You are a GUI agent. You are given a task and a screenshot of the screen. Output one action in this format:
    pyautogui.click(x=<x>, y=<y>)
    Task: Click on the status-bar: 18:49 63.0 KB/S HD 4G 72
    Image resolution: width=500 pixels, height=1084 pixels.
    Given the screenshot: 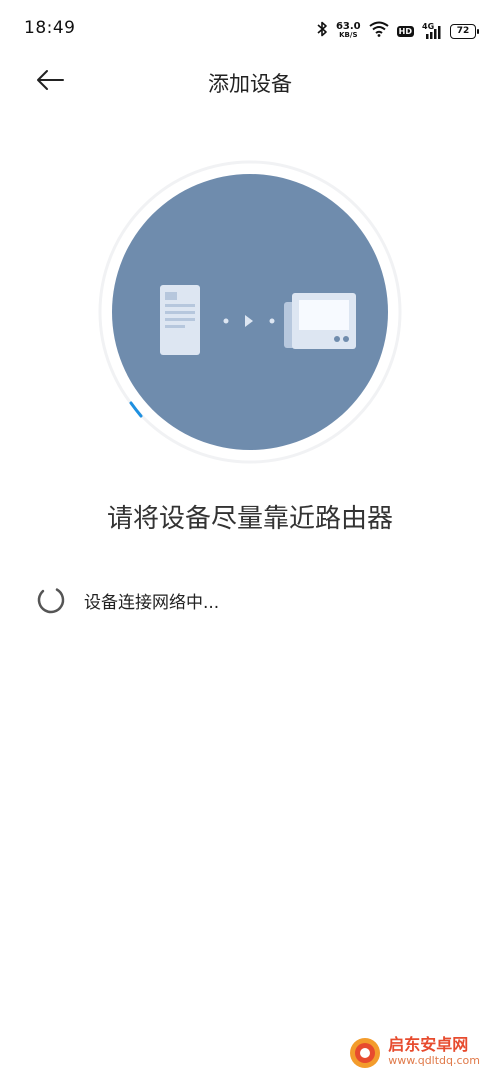 What is the action you would take?
    pyautogui.click(x=250, y=28)
    